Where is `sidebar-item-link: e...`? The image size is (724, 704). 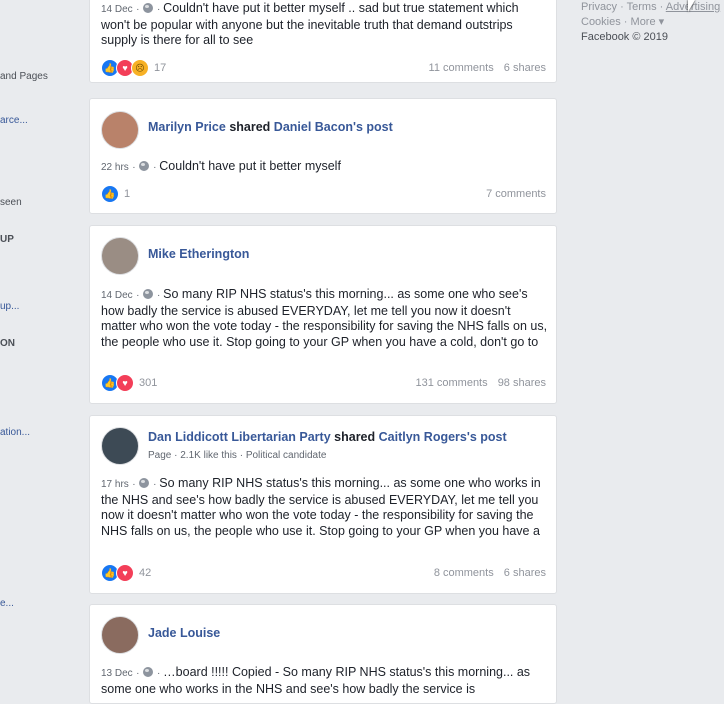 sidebar-item-link: e... is located at coordinates (7, 603).